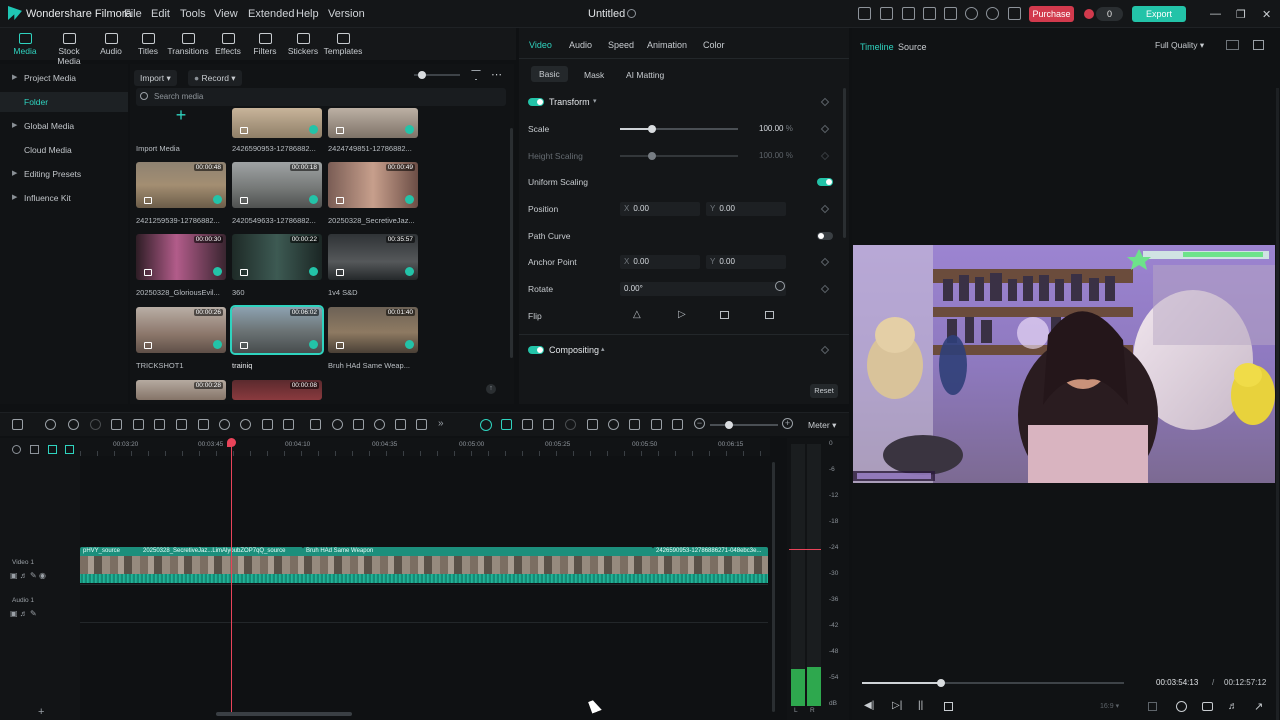 Image resolution: width=1280 pixels, height=720 pixels. I want to click on redo-icon, so click(95, 424).